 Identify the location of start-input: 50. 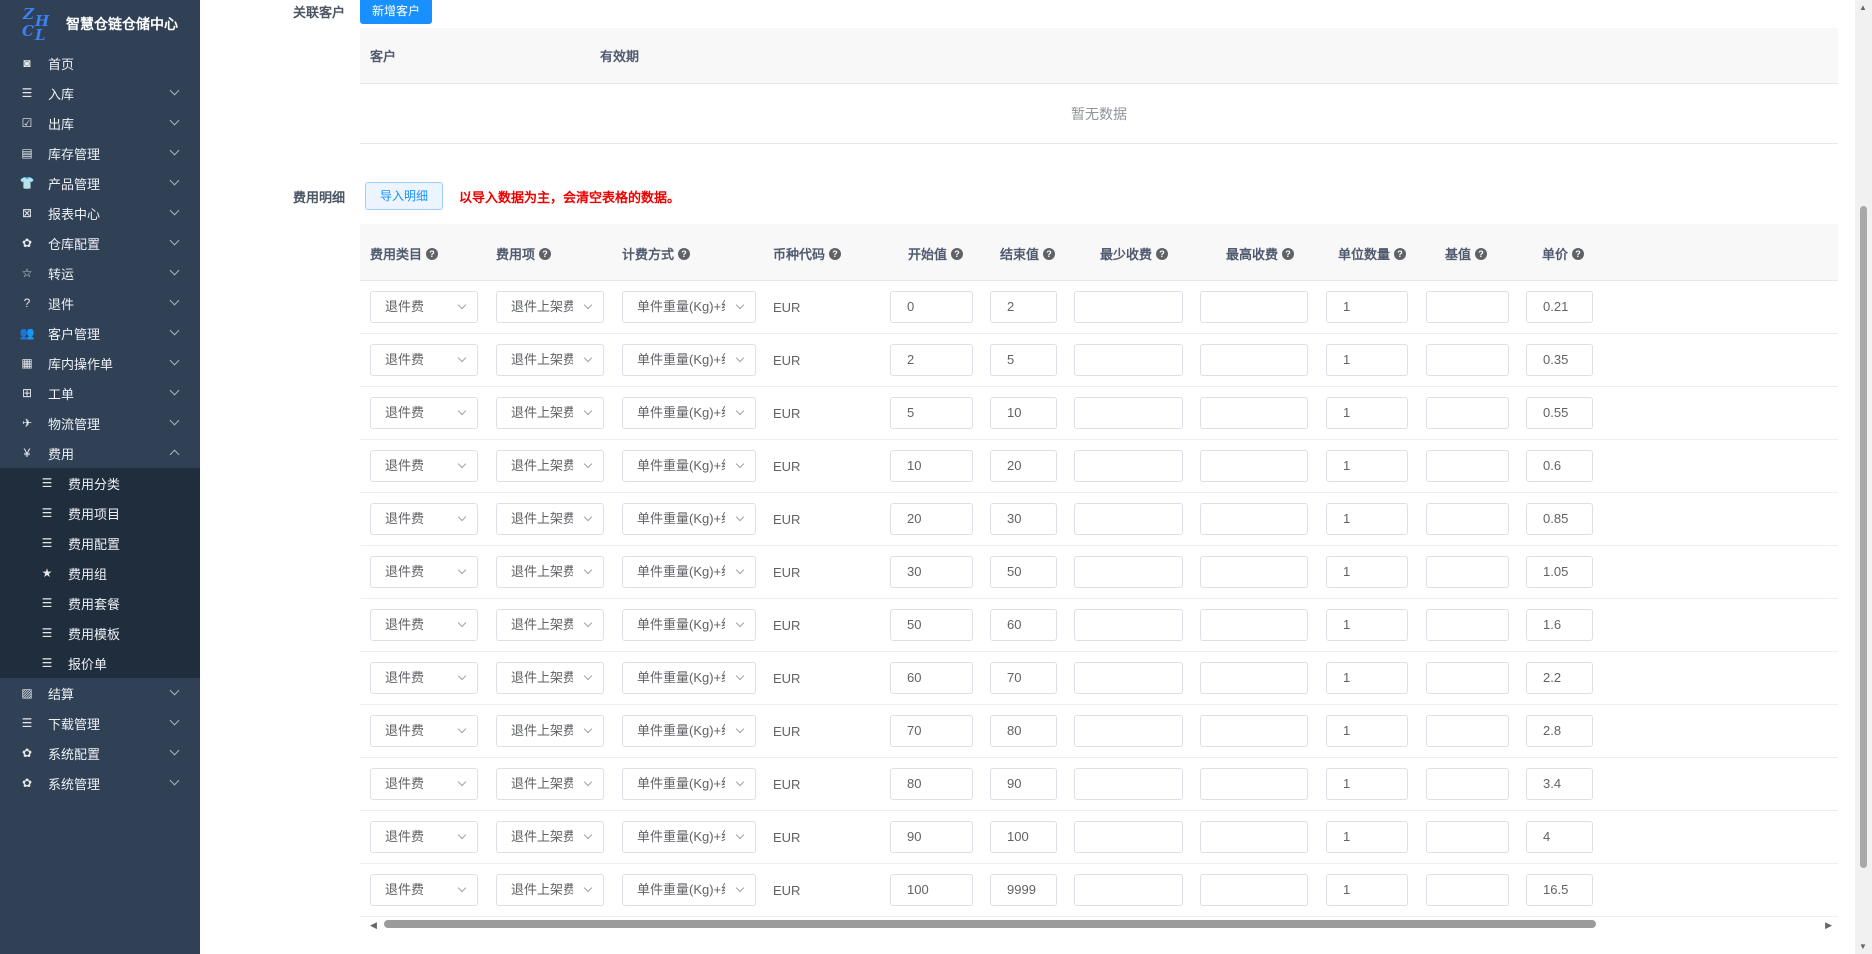
(931, 625).